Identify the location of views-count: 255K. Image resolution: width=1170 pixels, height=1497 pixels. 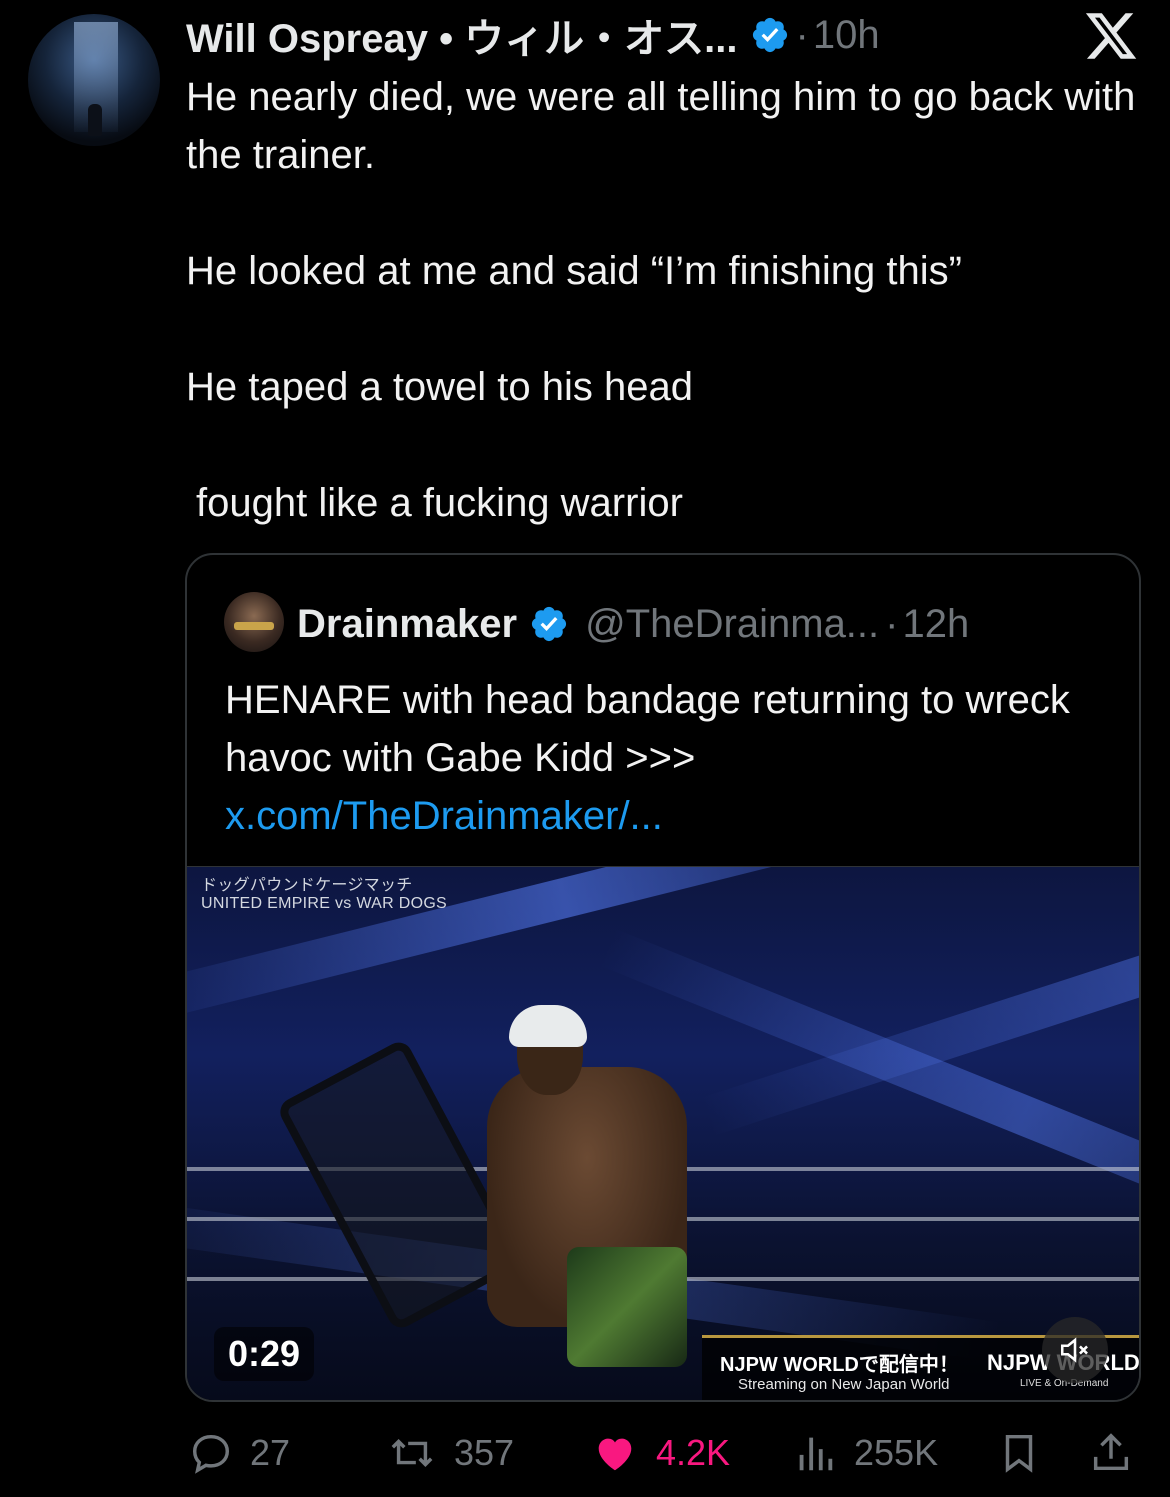
(896, 1452).